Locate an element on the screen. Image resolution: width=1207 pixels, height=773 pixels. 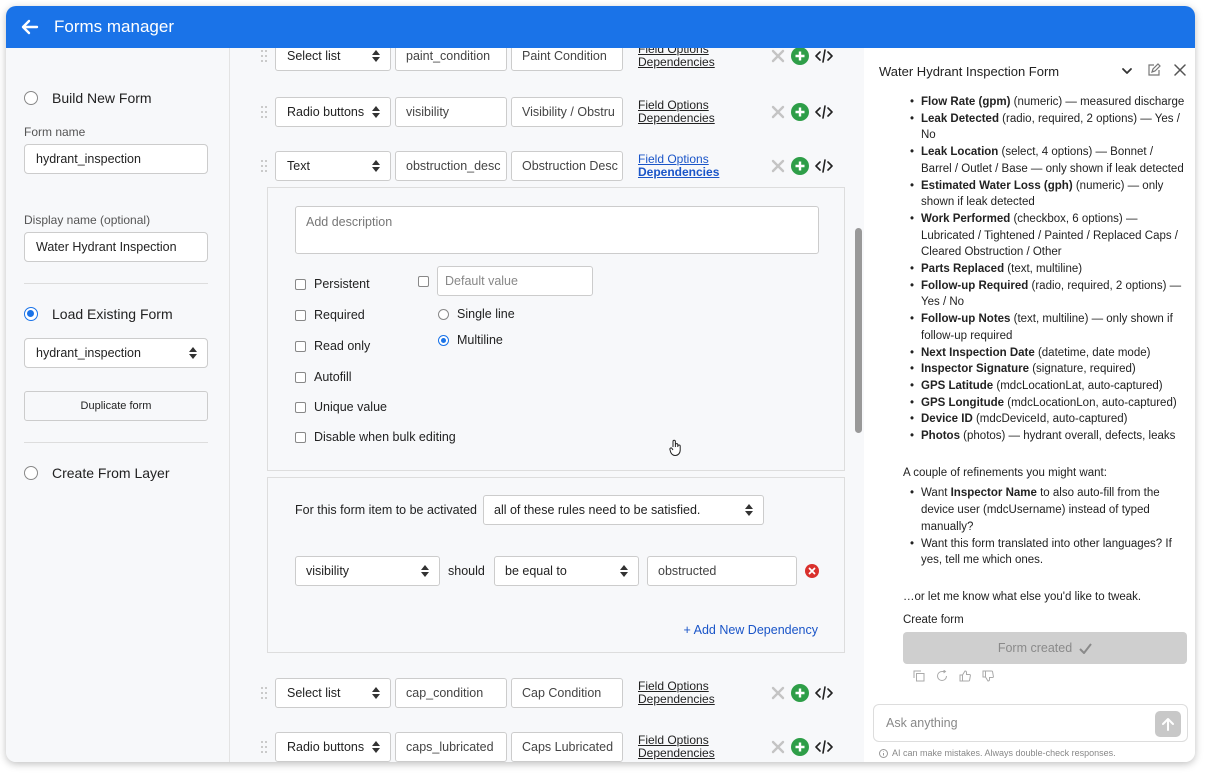
close-icon is located at coordinates (1180, 70).